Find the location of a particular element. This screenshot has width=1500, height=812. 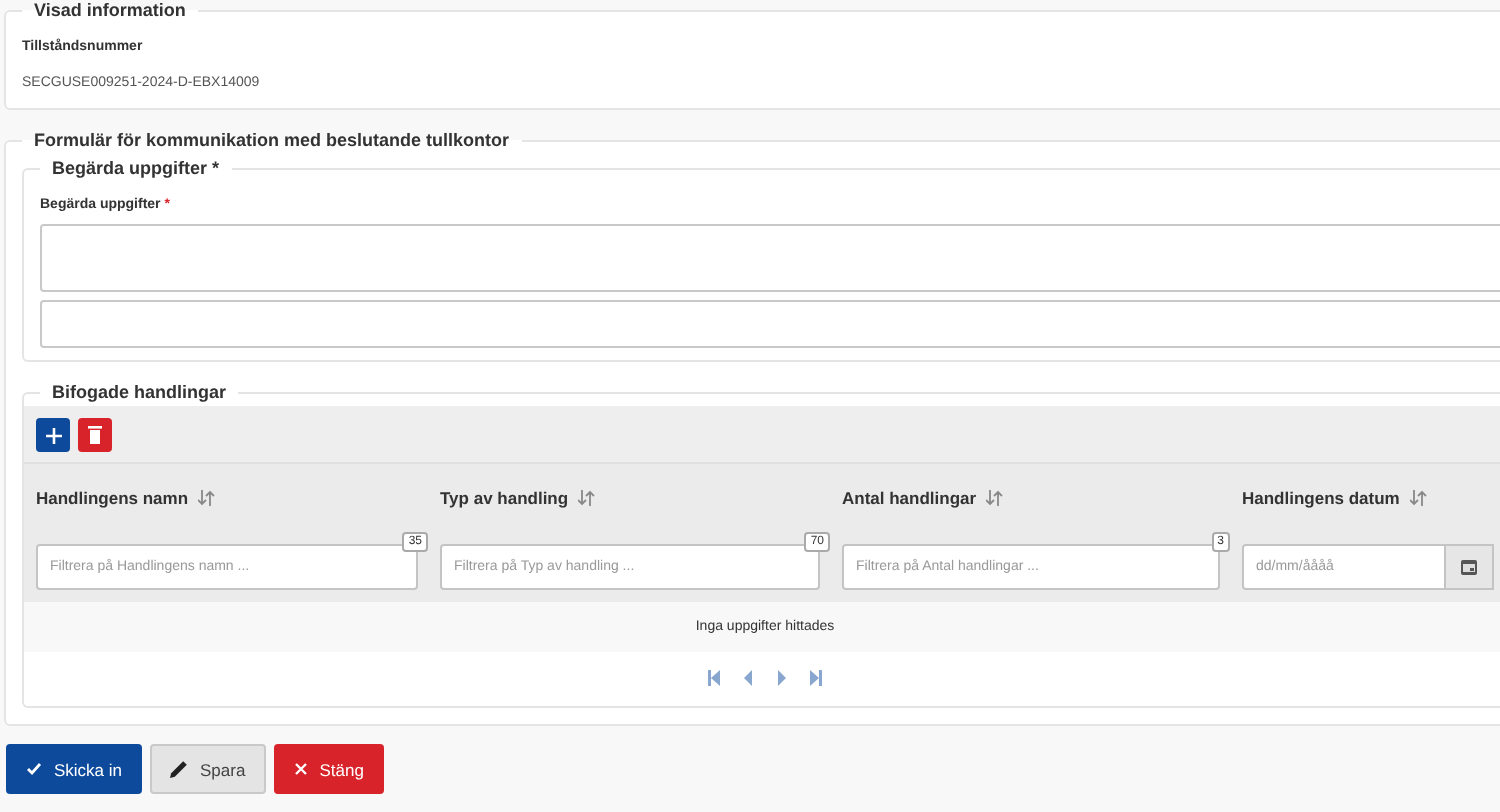

section-title: Begärda uppgifter * is located at coordinates (136, 168).